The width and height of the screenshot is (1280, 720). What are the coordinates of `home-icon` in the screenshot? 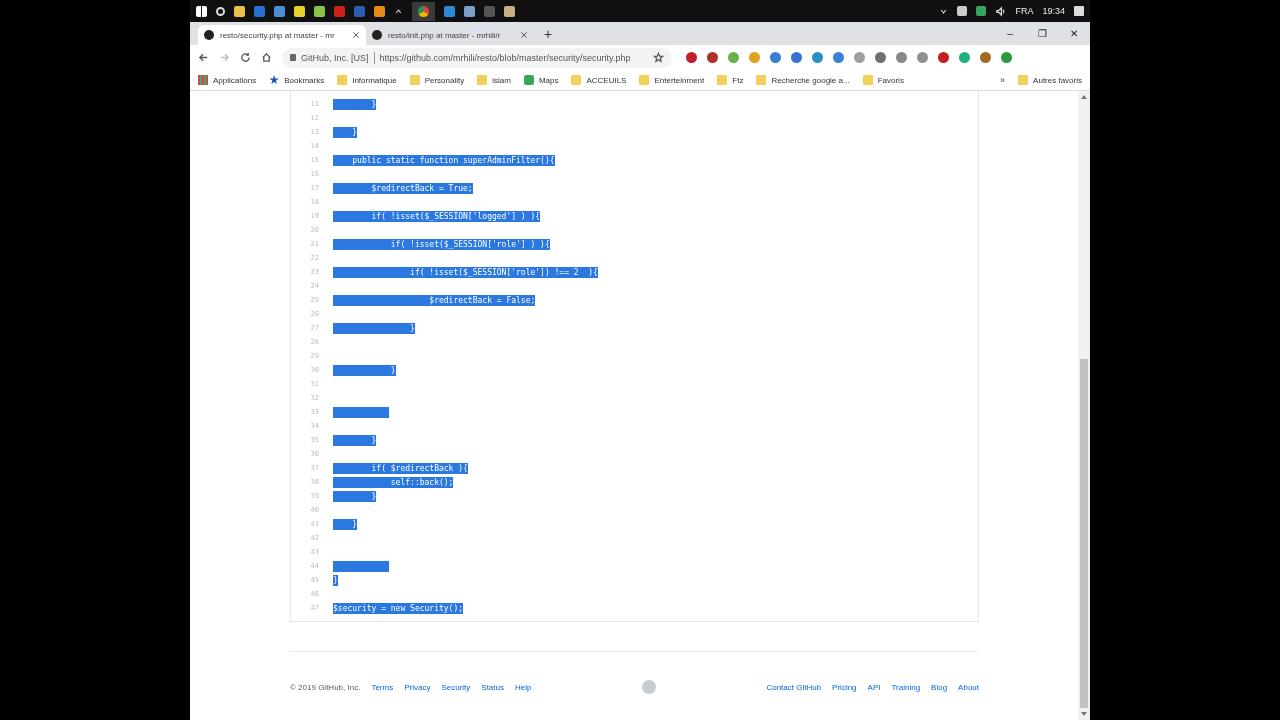 It's located at (266, 57).